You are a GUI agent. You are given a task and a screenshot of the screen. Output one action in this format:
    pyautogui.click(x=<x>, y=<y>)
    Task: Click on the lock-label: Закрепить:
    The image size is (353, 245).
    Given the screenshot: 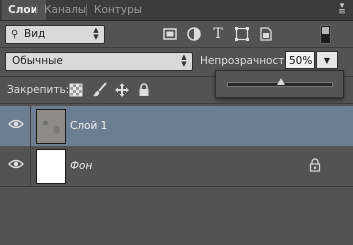 What is the action you would take?
    pyautogui.click(x=38, y=90)
    